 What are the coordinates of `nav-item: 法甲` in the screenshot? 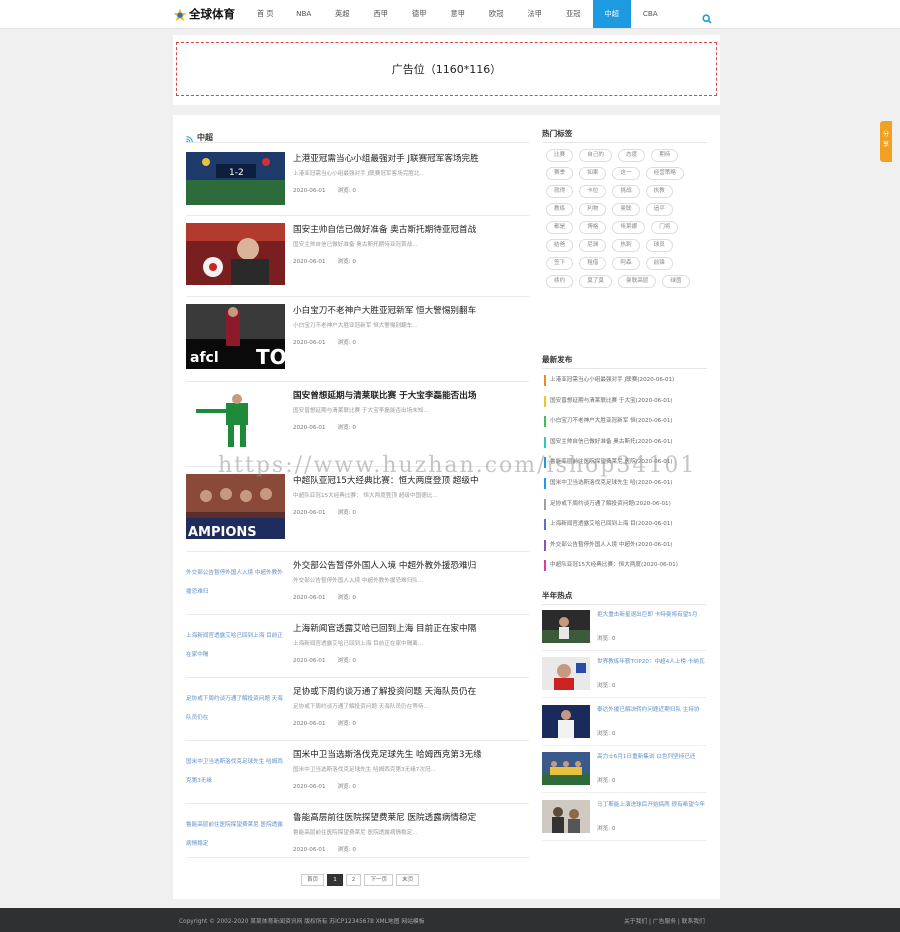 It's located at (535, 14).